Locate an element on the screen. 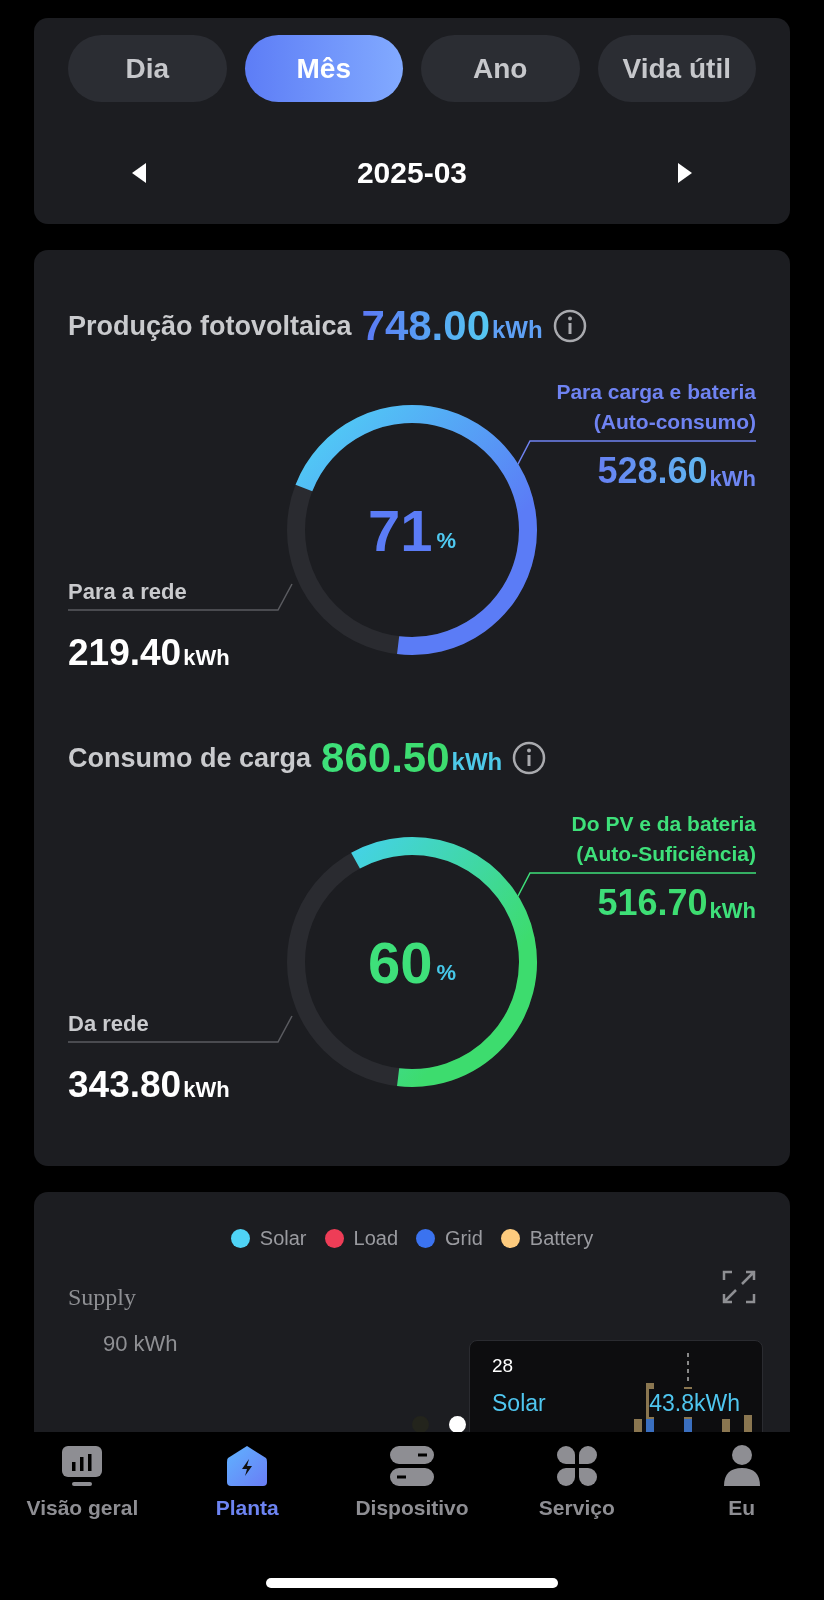  left-triangle-icon is located at coordinates (139, 173).